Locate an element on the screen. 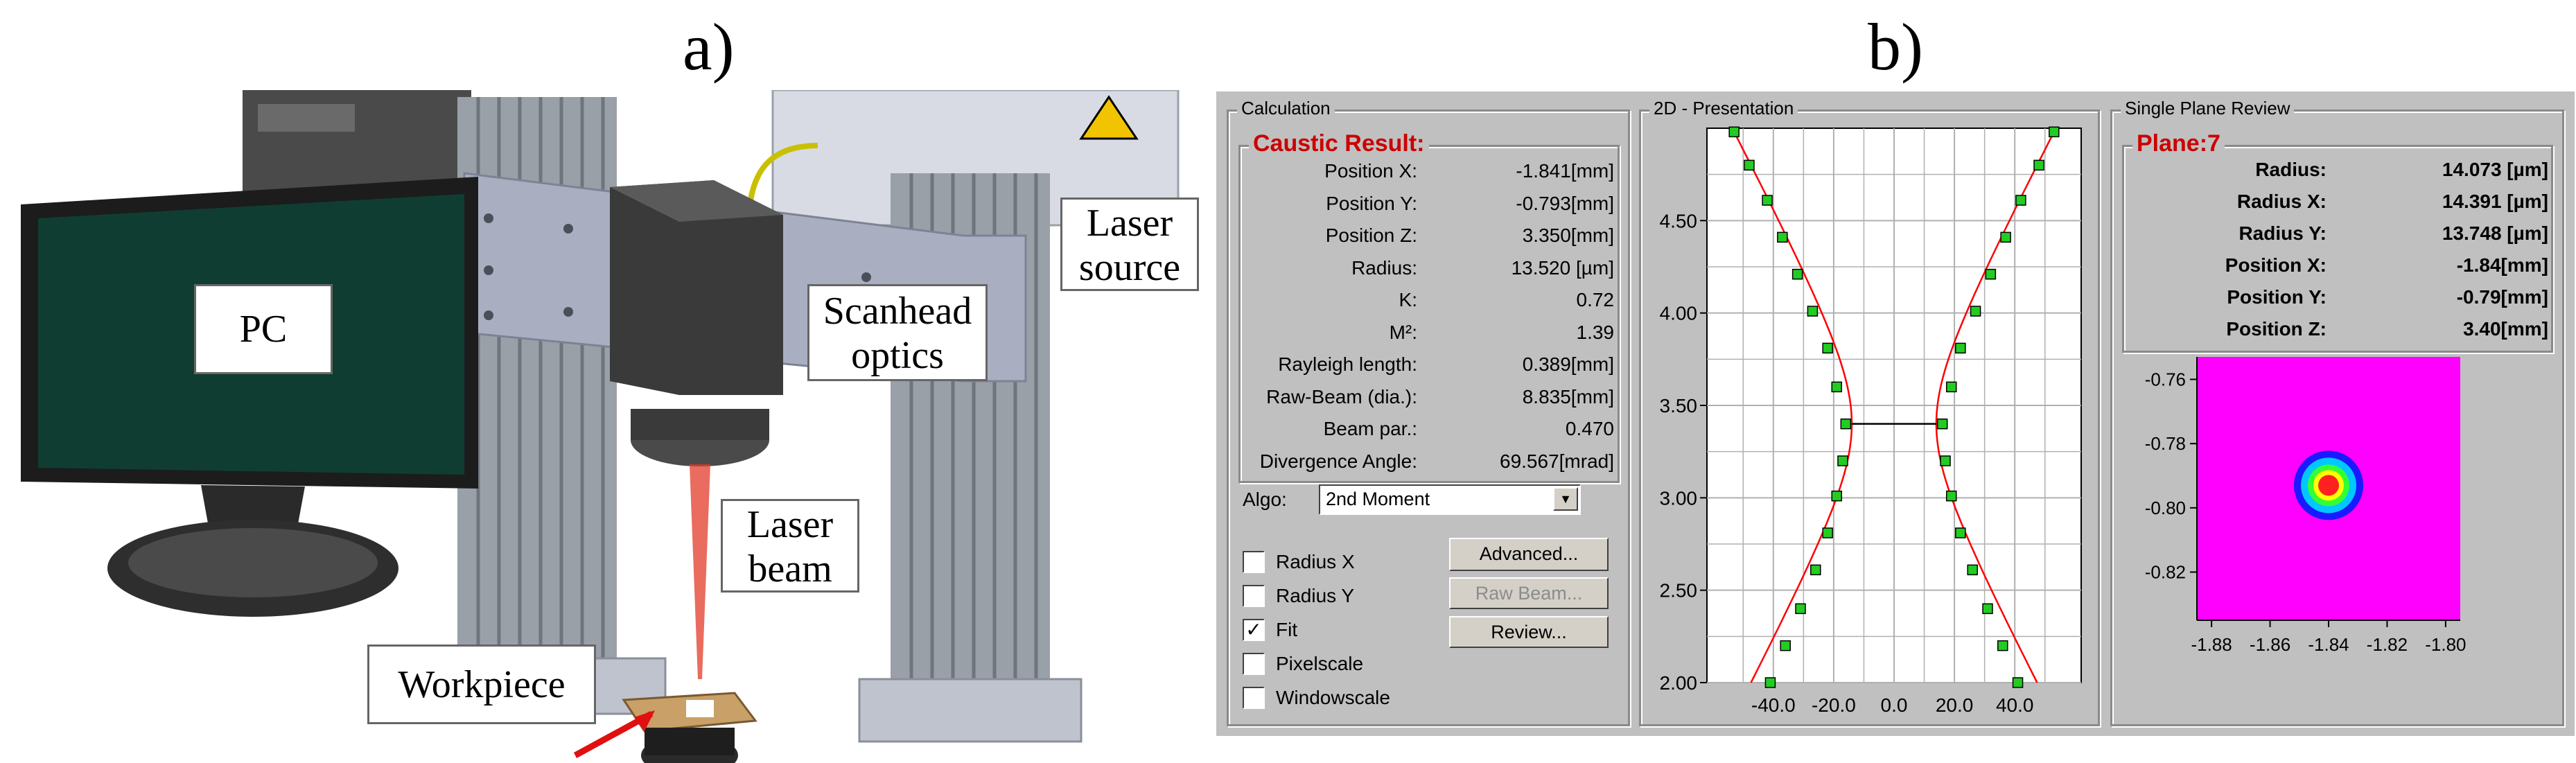 This screenshot has height=763, width=2576. algo-label: Algo: is located at coordinates (1265, 499).